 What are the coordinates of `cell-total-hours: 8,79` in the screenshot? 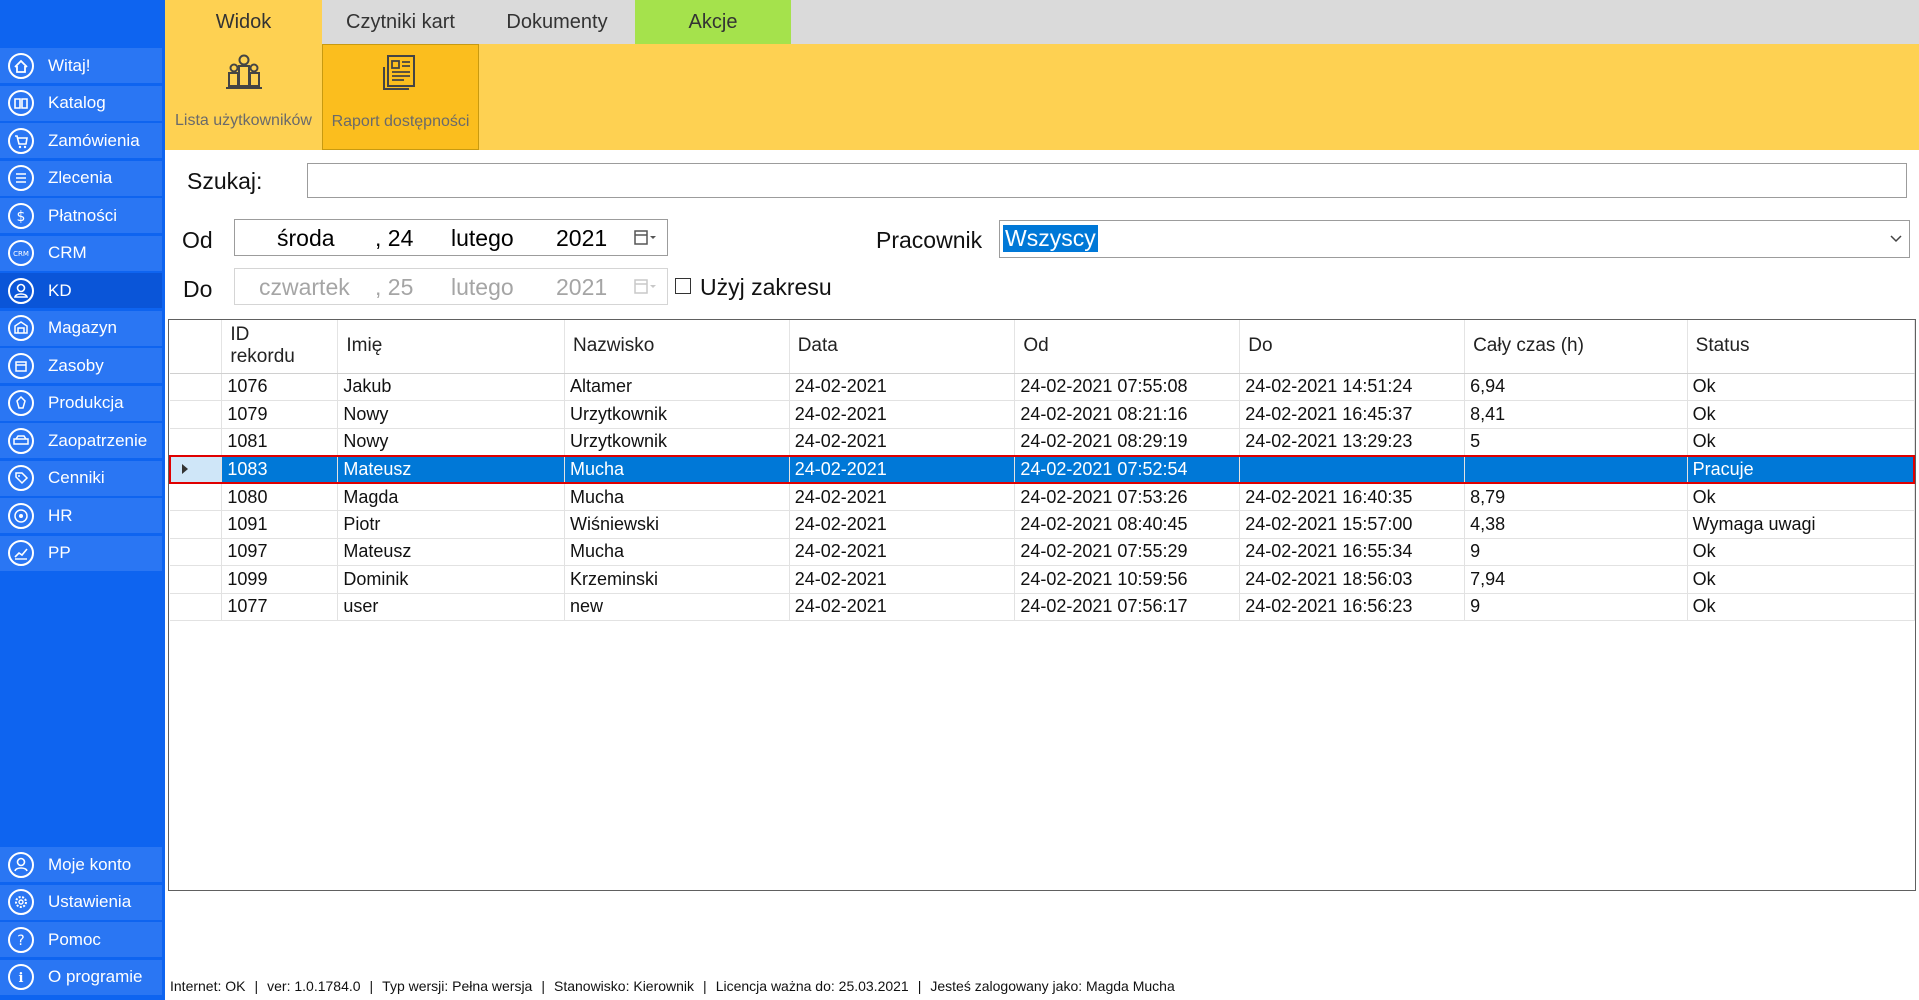 It's located at (1576, 497).